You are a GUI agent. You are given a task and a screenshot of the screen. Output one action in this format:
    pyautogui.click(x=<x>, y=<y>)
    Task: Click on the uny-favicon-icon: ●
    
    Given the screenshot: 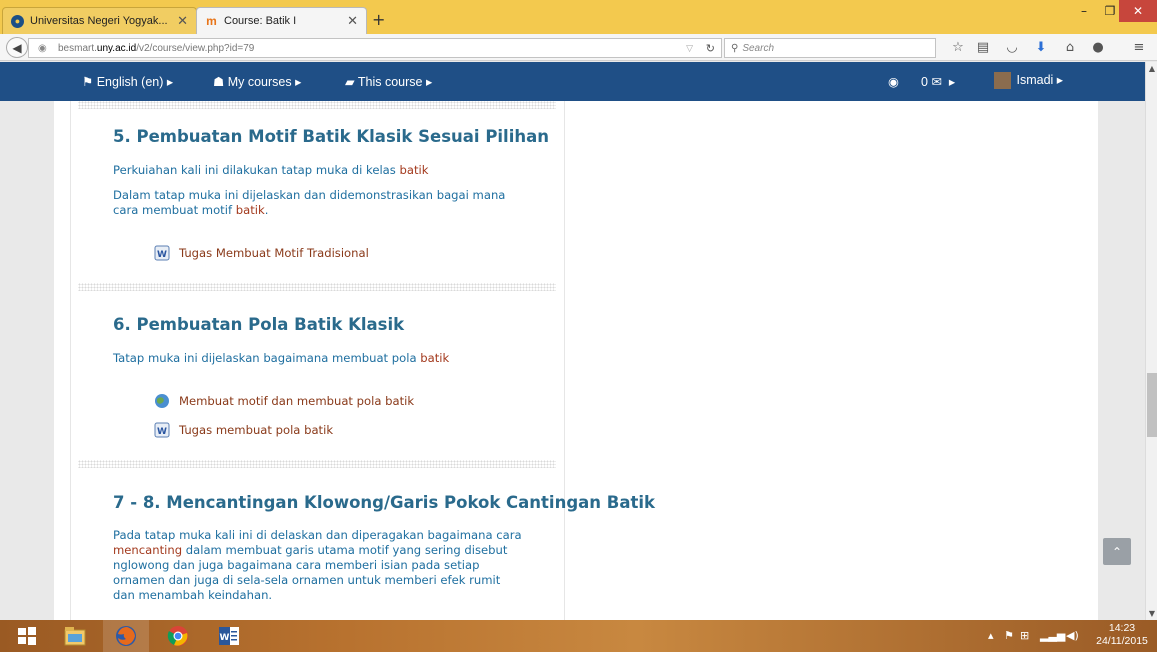 What is the action you would take?
    pyautogui.click(x=17, y=21)
    